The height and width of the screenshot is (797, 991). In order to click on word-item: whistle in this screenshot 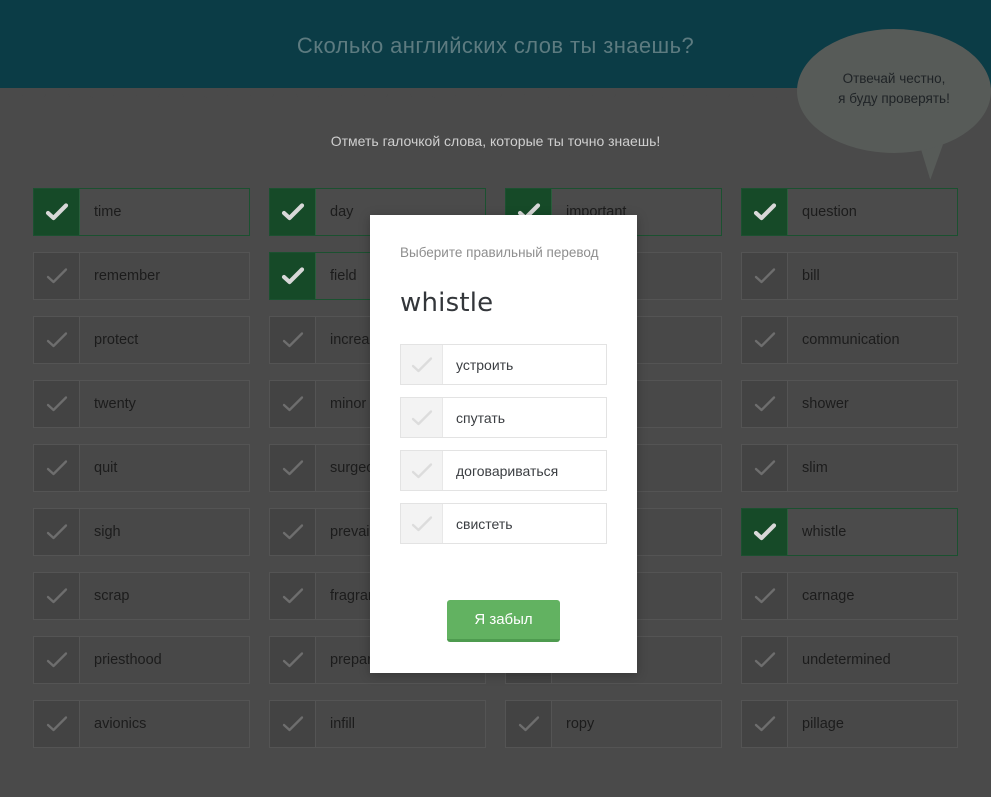, I will do `click(849, 532)`.